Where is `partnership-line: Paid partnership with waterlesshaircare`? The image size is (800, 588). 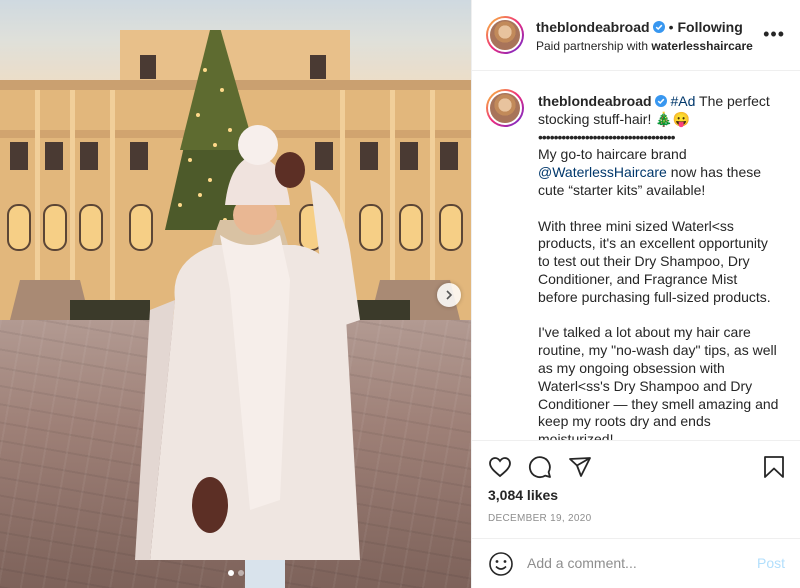
partnership-line: Paid partnership with waterlesshaircare is located at coordinates (644, 46).